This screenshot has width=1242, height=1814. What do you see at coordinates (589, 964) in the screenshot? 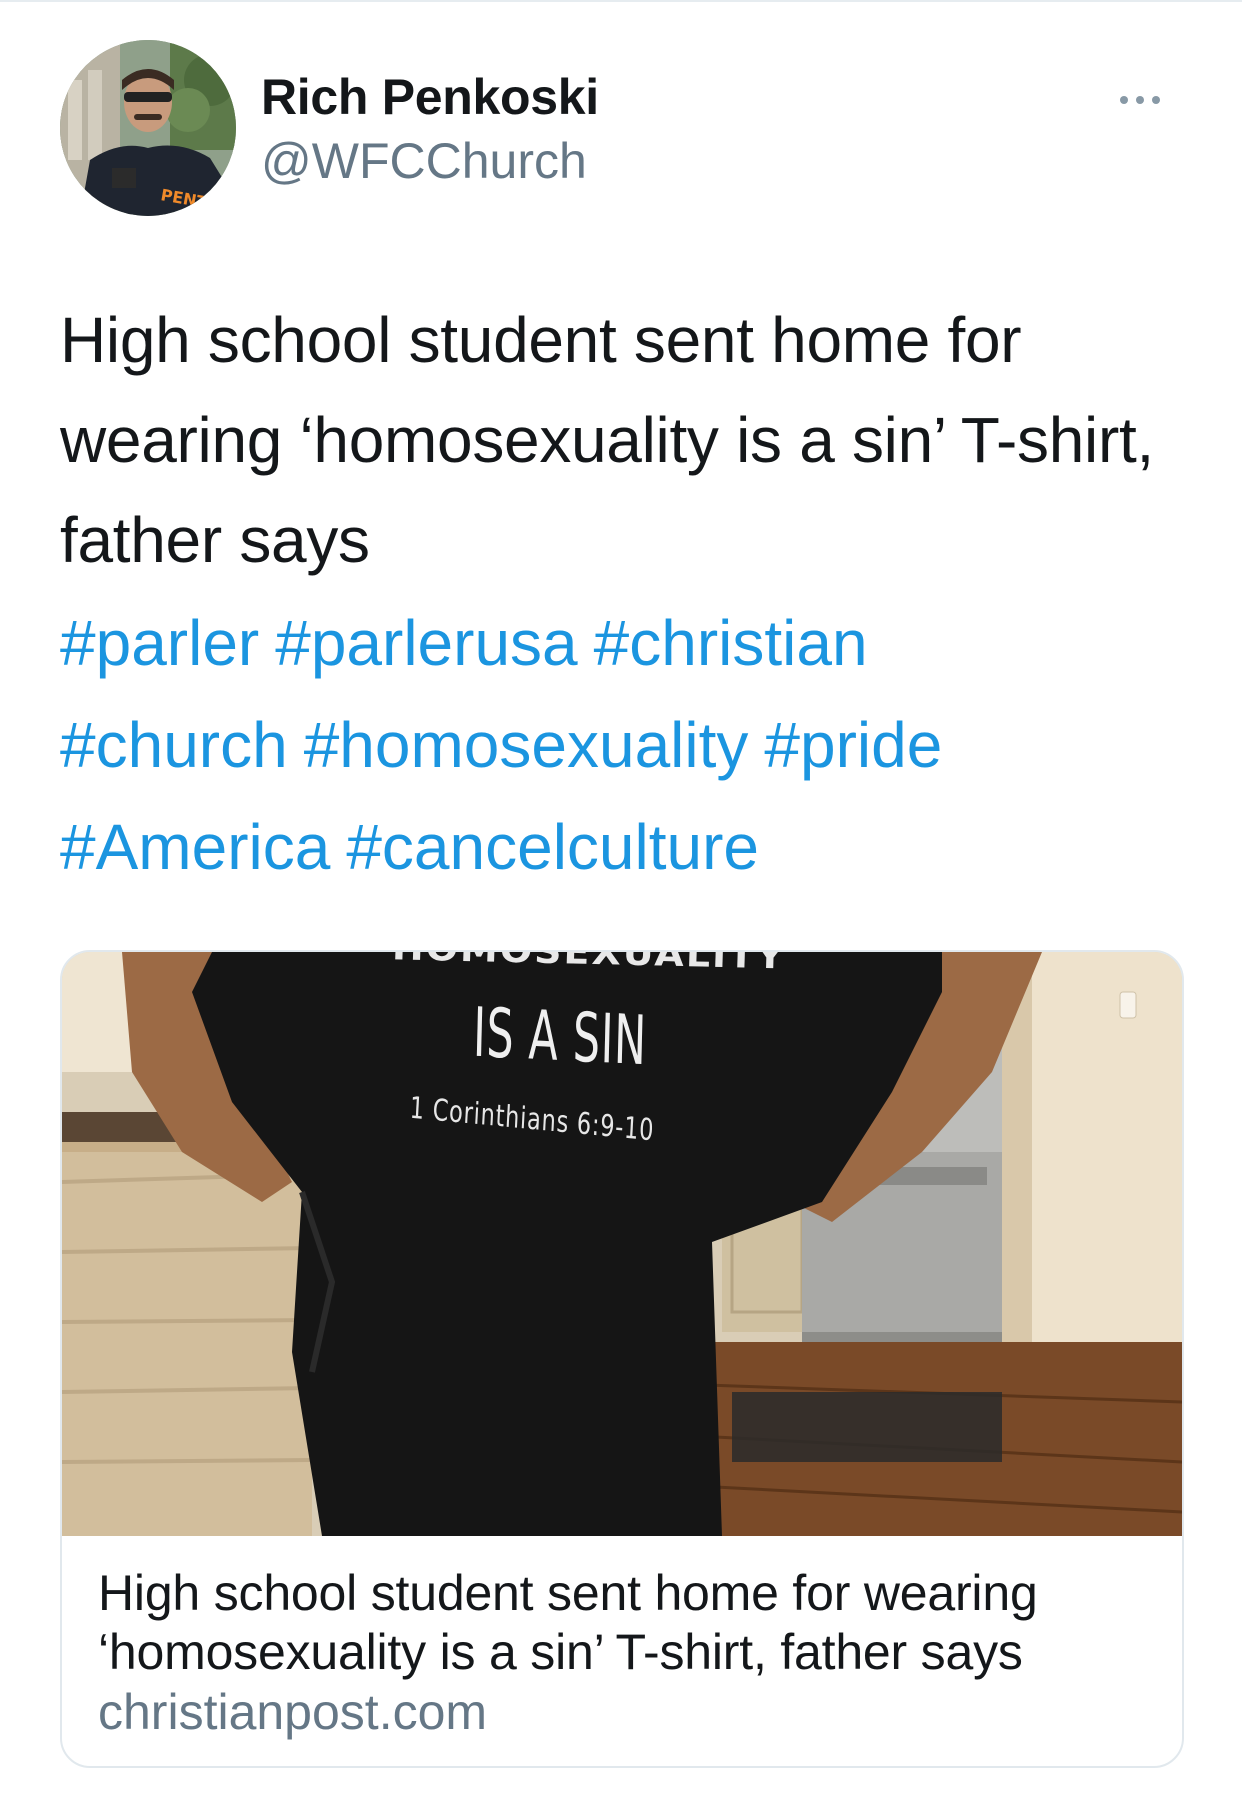
I see `shirt-text-line: HOMOSEXUALITY` at bounding box center [589, 964].